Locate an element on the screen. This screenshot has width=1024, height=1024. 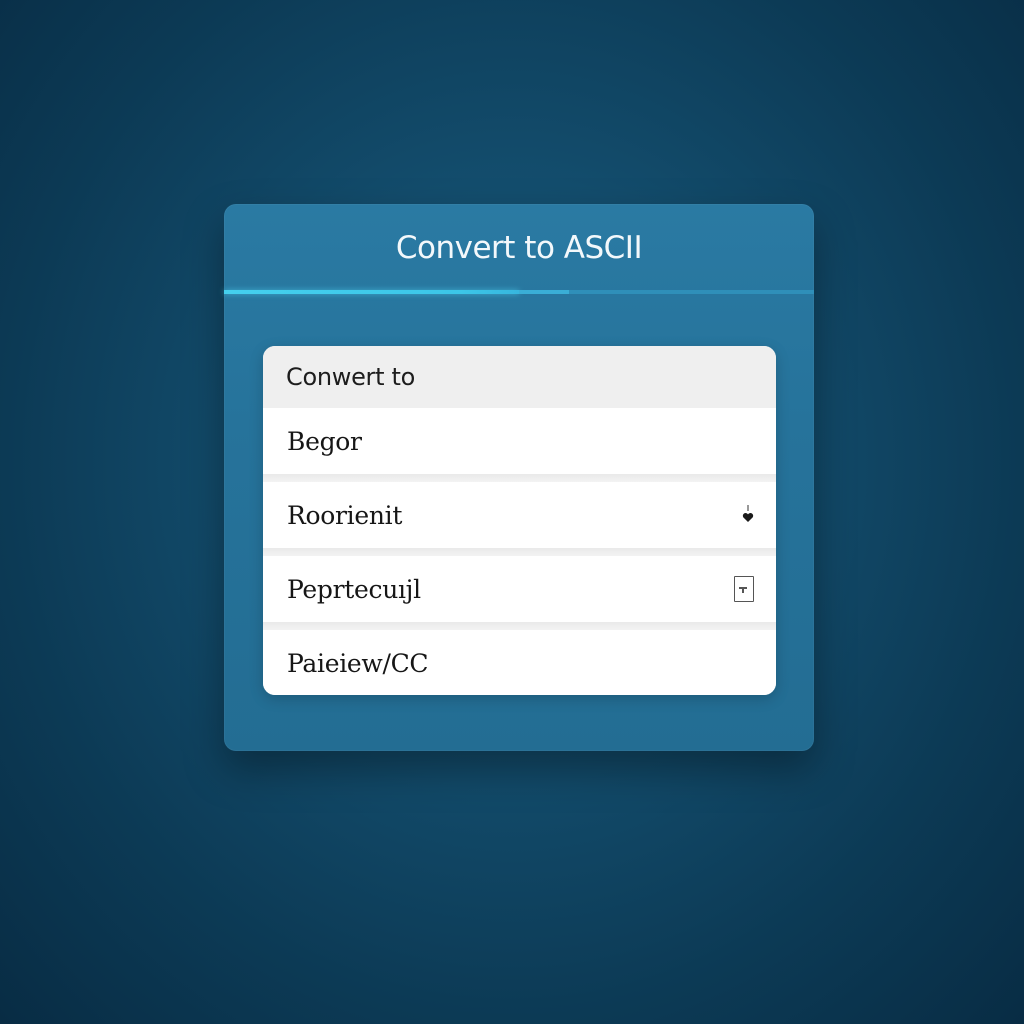
header-progress-fill is located at coordinates (371, 292).